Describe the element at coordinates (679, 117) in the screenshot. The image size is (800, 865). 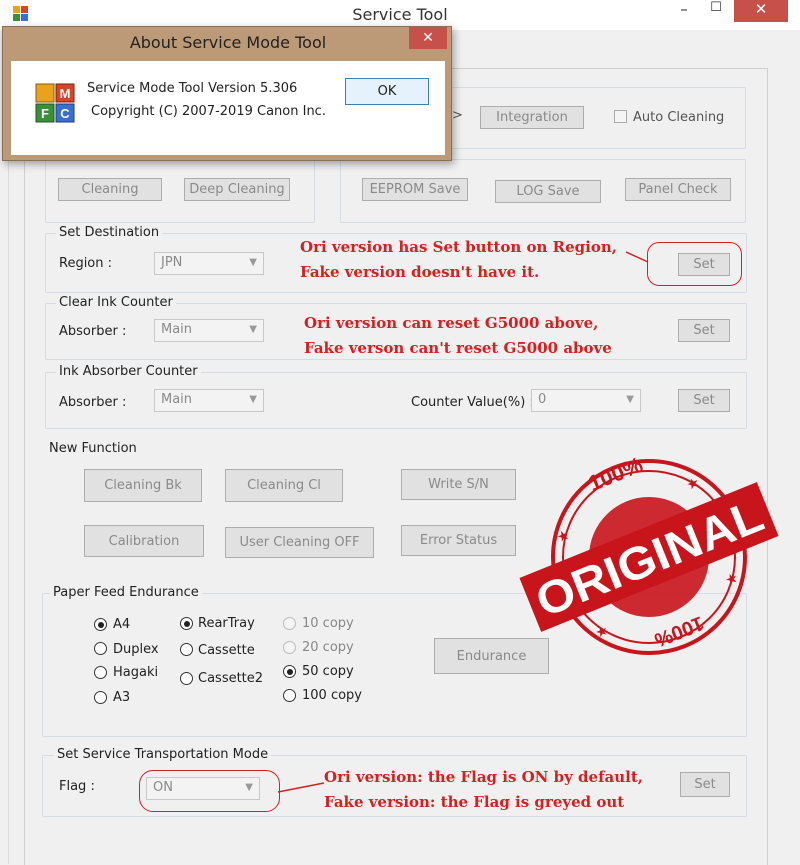
I see `auto-cleaning-label: Auto Cleaning` at that location.